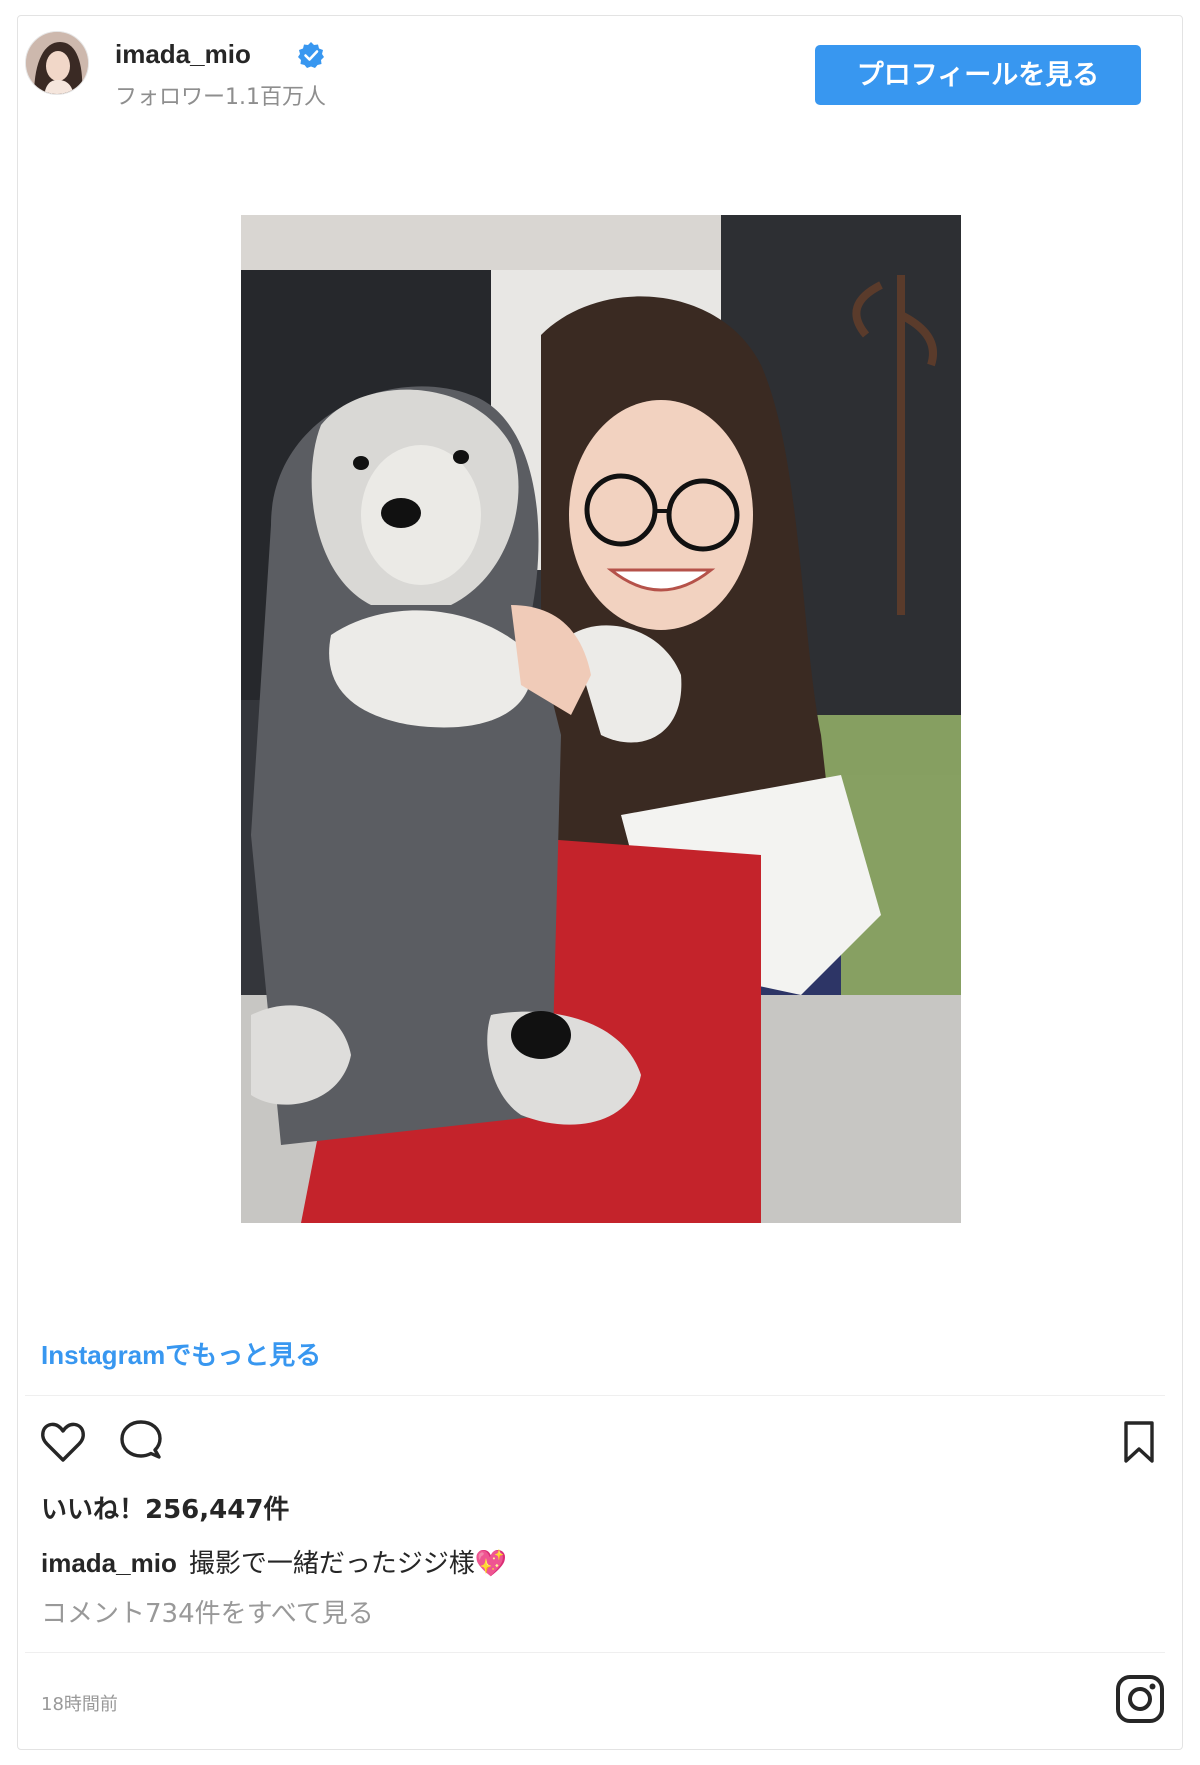  Describe the element at coordinates (311, 55) in the screenshot. I see `verified-badge-icon` at that location.